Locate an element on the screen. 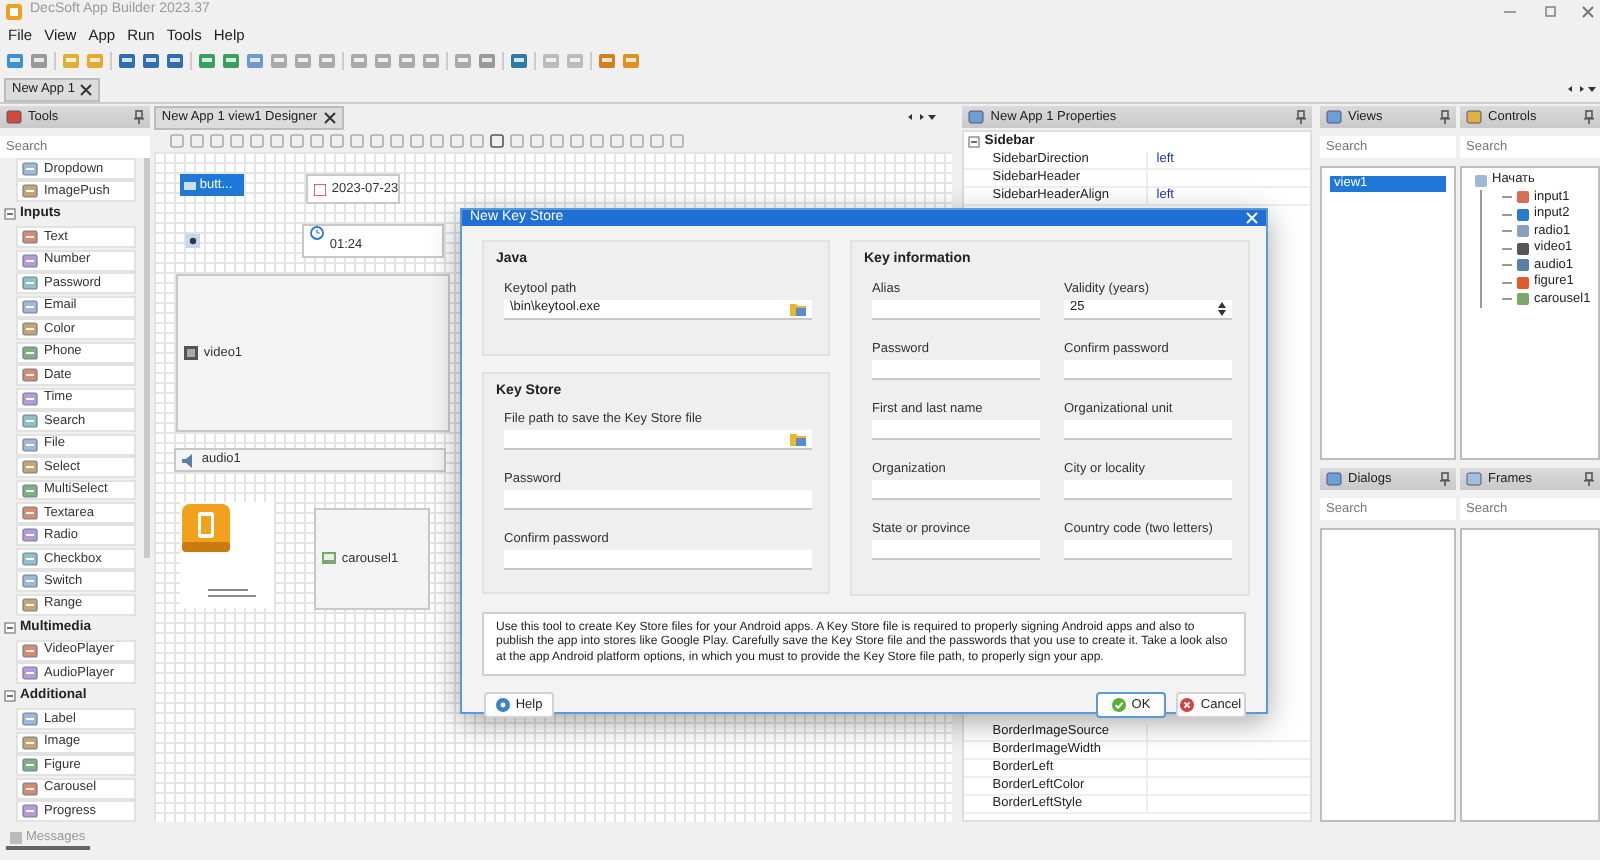  maximize-icon is located at coordinates (1550, 11).